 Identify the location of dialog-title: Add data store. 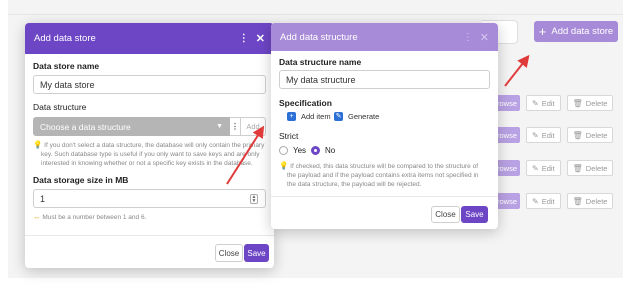
(65, 38).